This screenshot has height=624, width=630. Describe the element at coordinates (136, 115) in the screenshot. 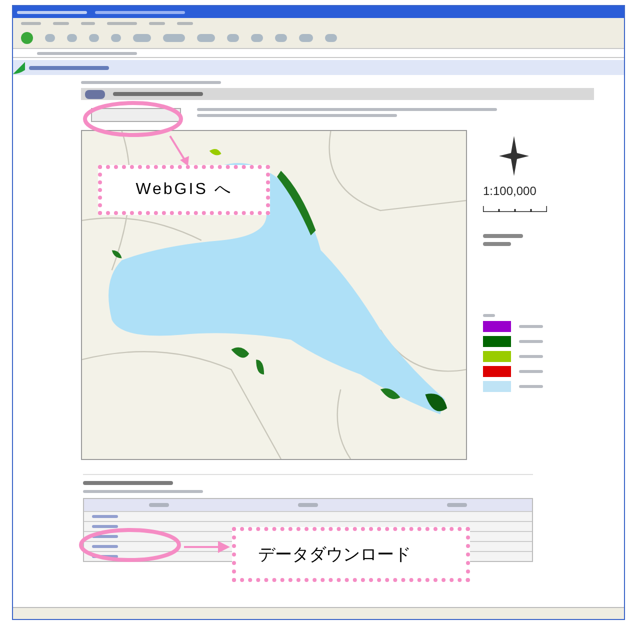

I see `webgis-button` at that location.